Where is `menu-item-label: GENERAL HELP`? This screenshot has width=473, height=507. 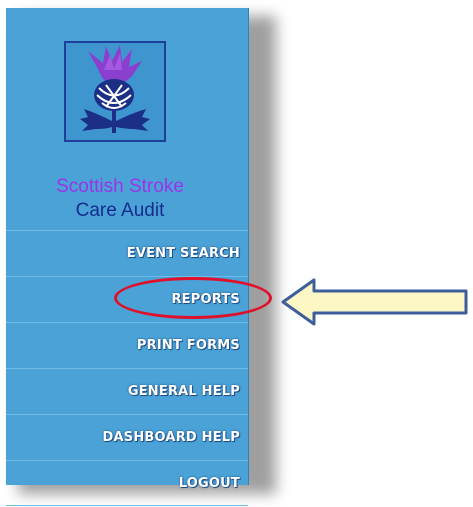 menu-item-label: GENERAL HELP is located at coordinates (183, 391).